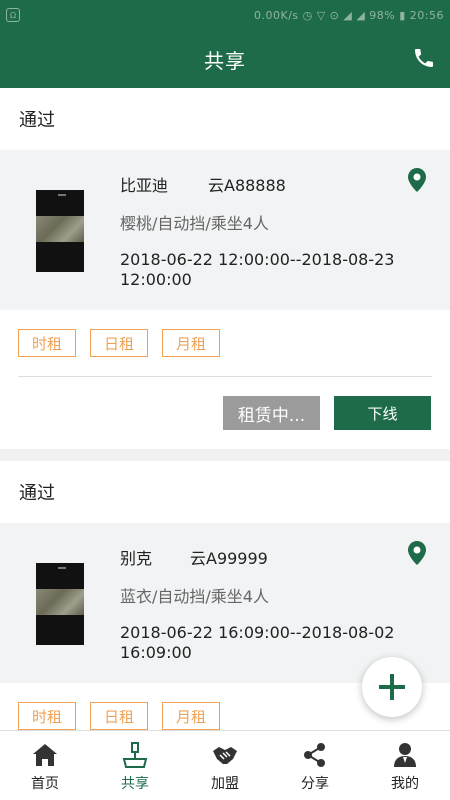  I want to click on handshake-icon, so click(225, 755).